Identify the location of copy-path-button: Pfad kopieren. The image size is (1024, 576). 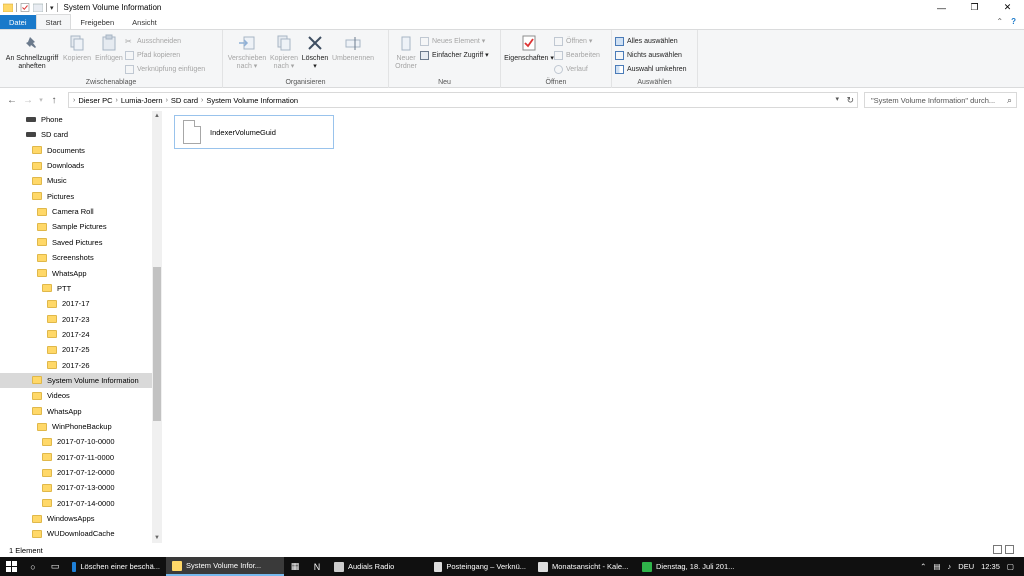
(165, 55).